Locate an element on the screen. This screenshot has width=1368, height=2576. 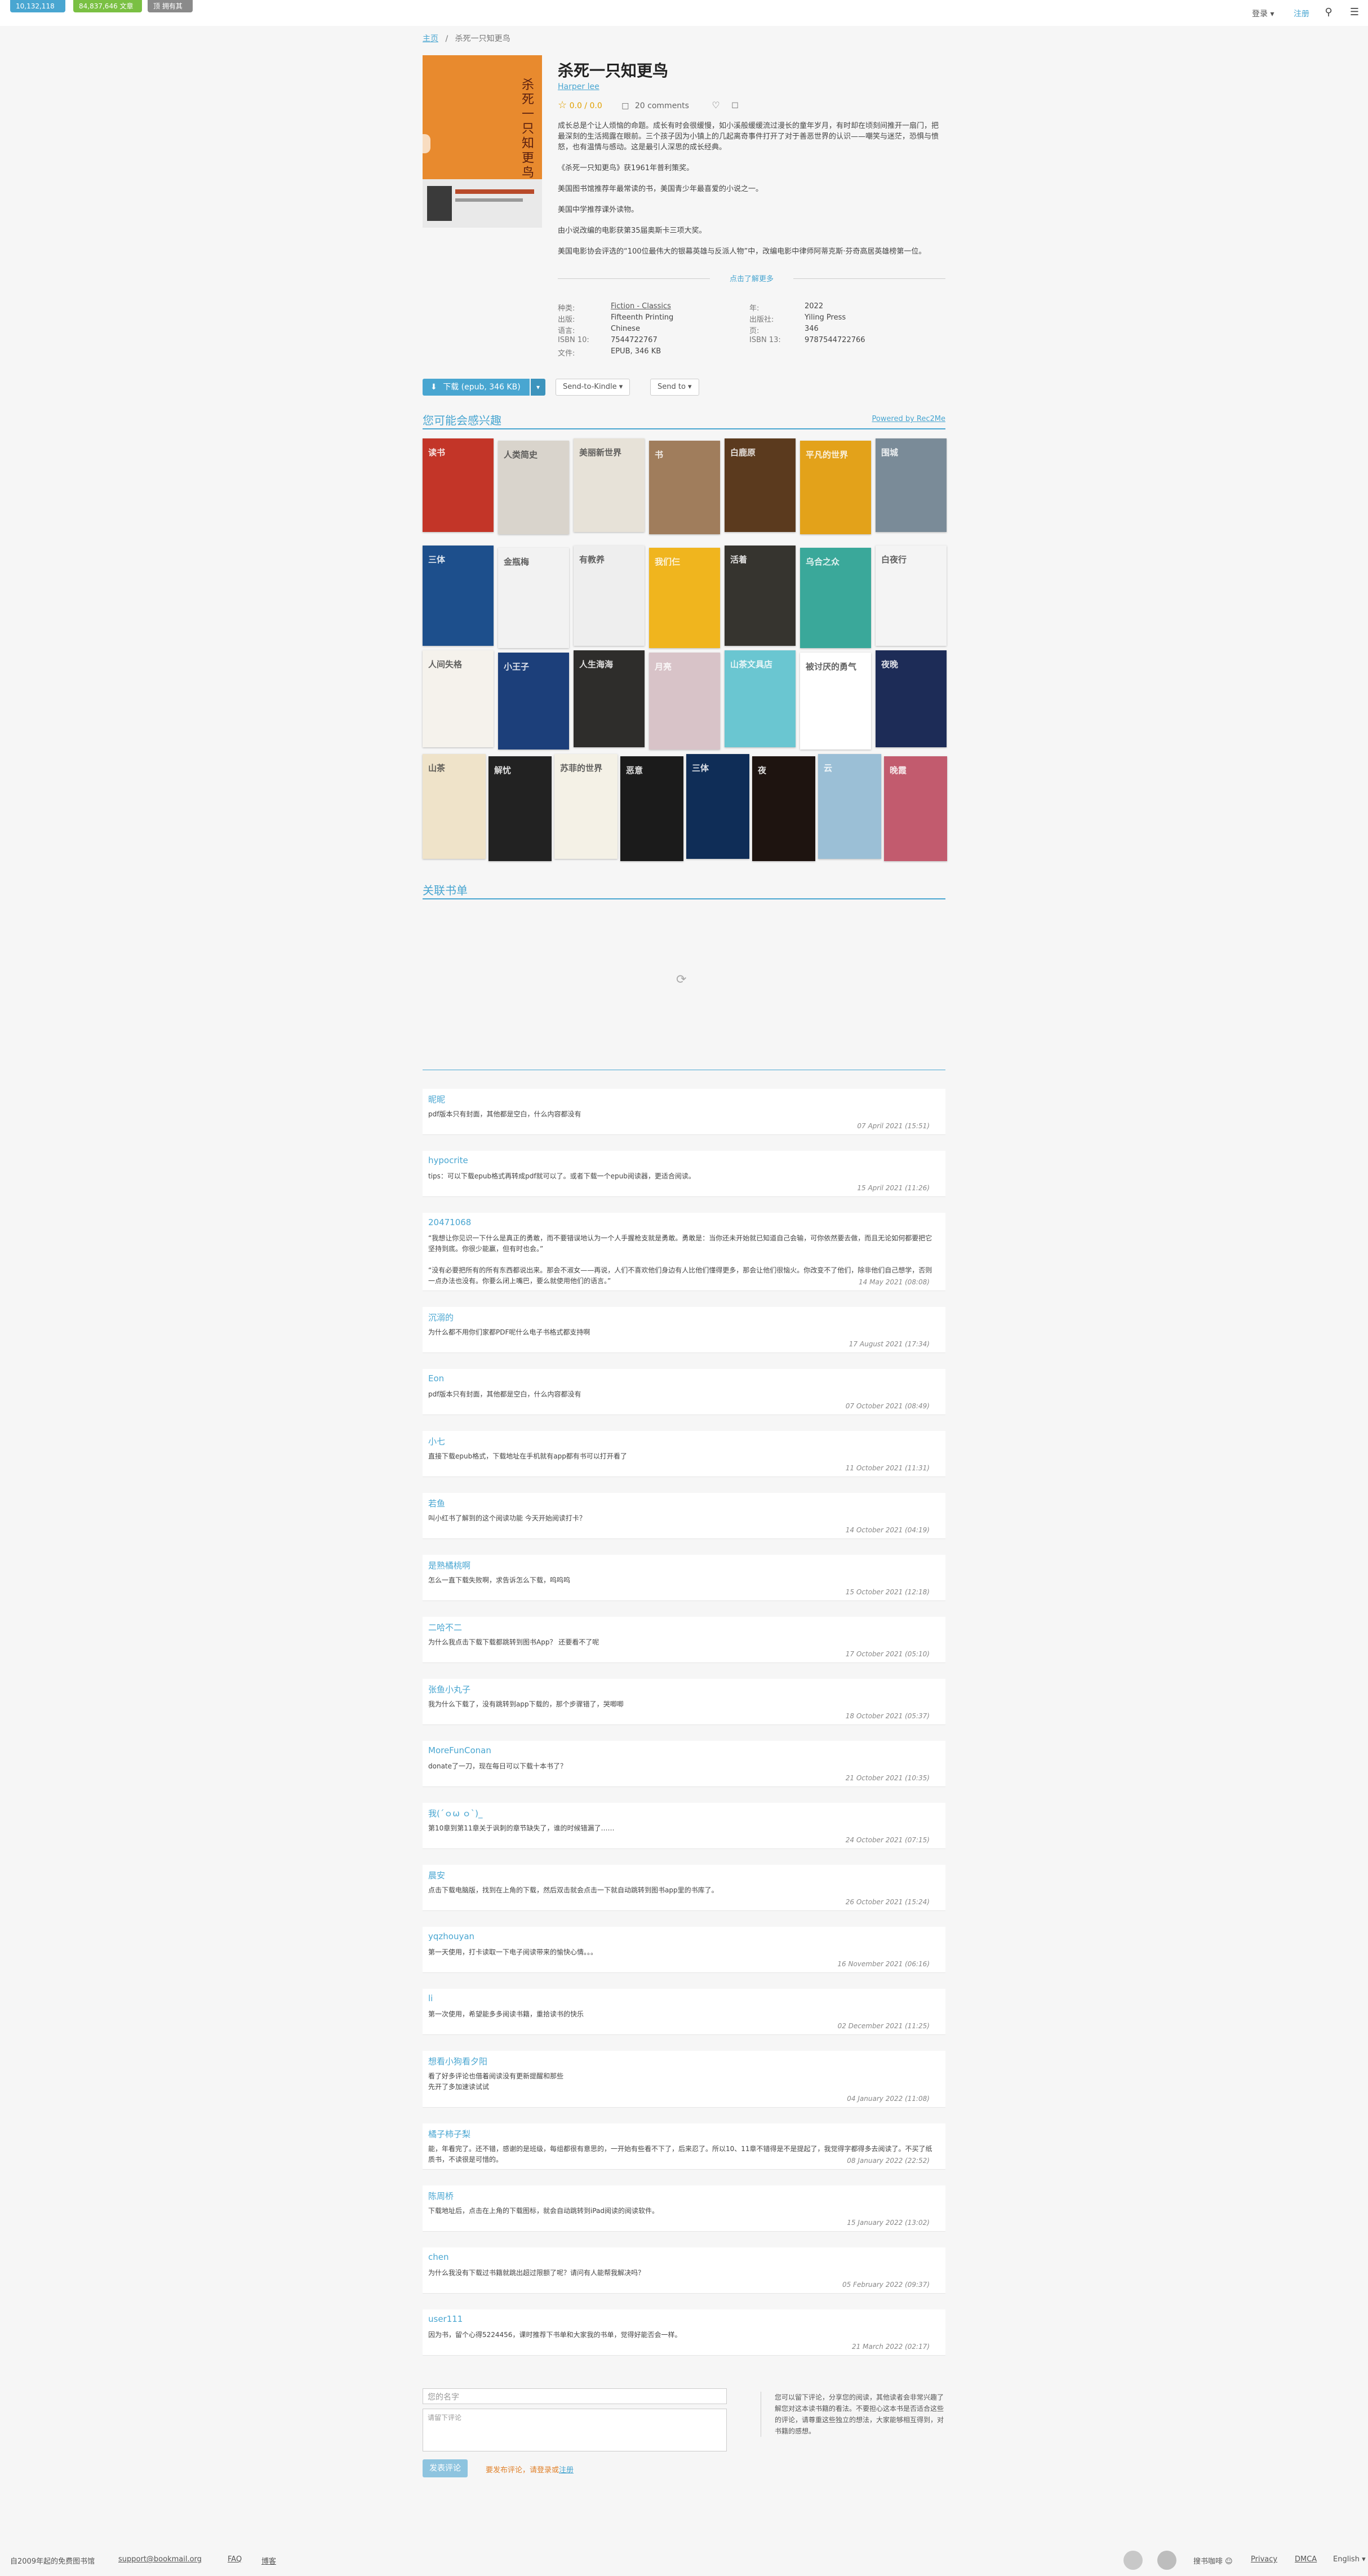
powered-by-link: Powered by Rec2Me is located at coordinates (908, 419).